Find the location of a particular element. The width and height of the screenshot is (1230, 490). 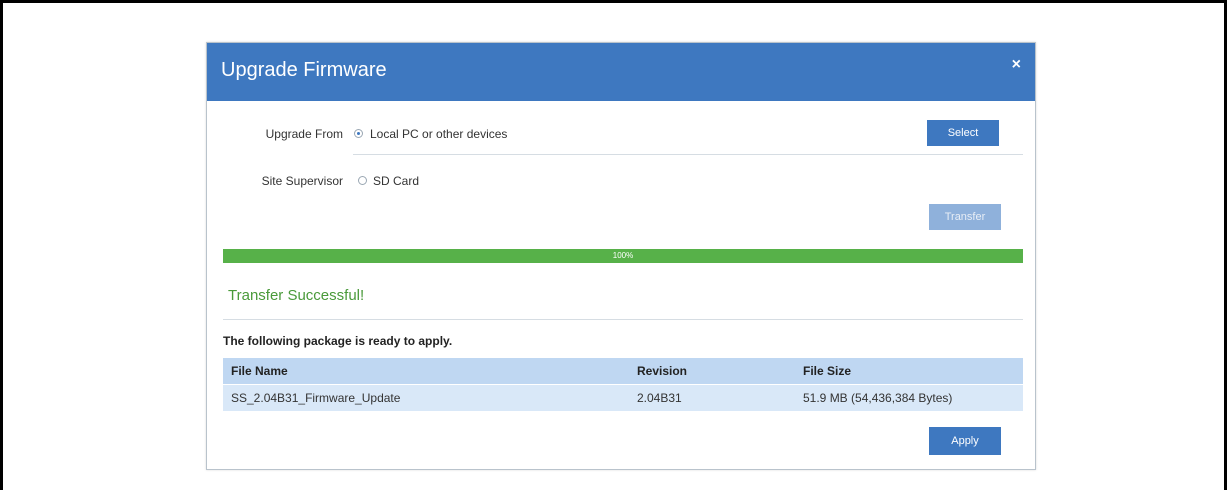

apply-button: Apply is located at coordinates (965, 441).